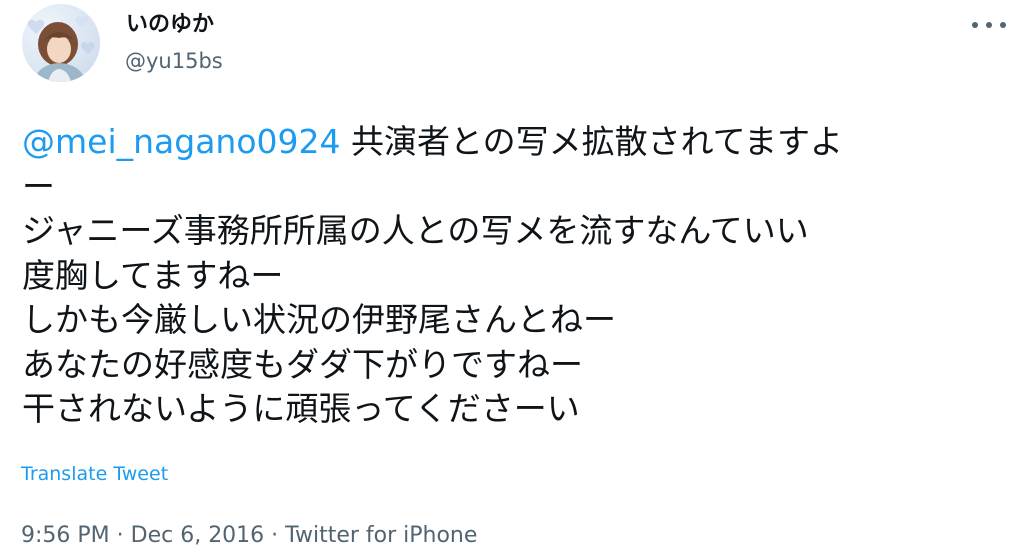 Image resolution: width=1024 pixels, height=559 pixels. Describe the element at coordinates (38, 186) in the screenshot. I see `tweet-line: ー` at that location.